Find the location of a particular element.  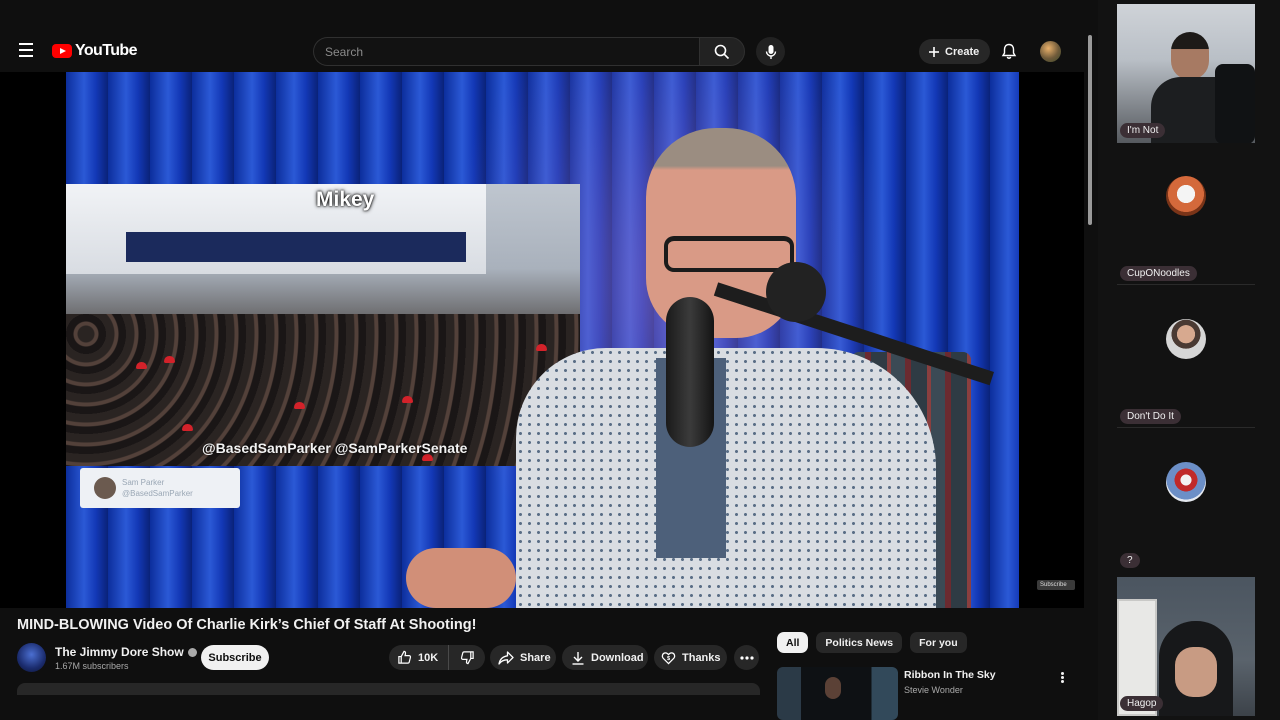

download-button: Download is located at coordinates (605, 657).